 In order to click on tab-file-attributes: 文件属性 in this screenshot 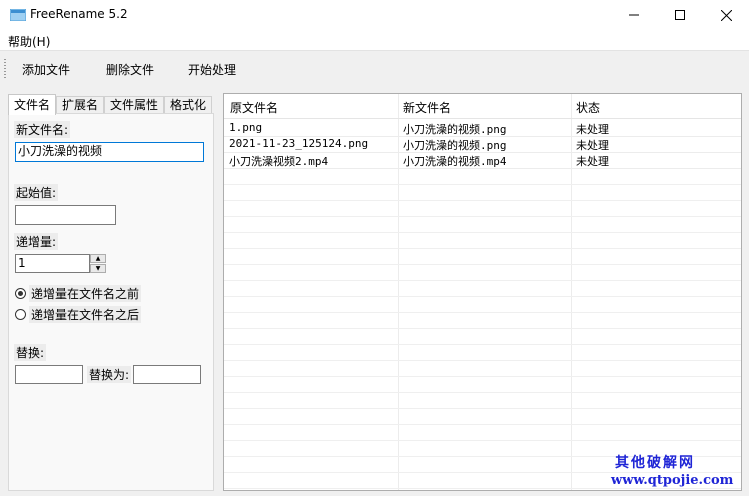, I will do `click(134, 105)`.